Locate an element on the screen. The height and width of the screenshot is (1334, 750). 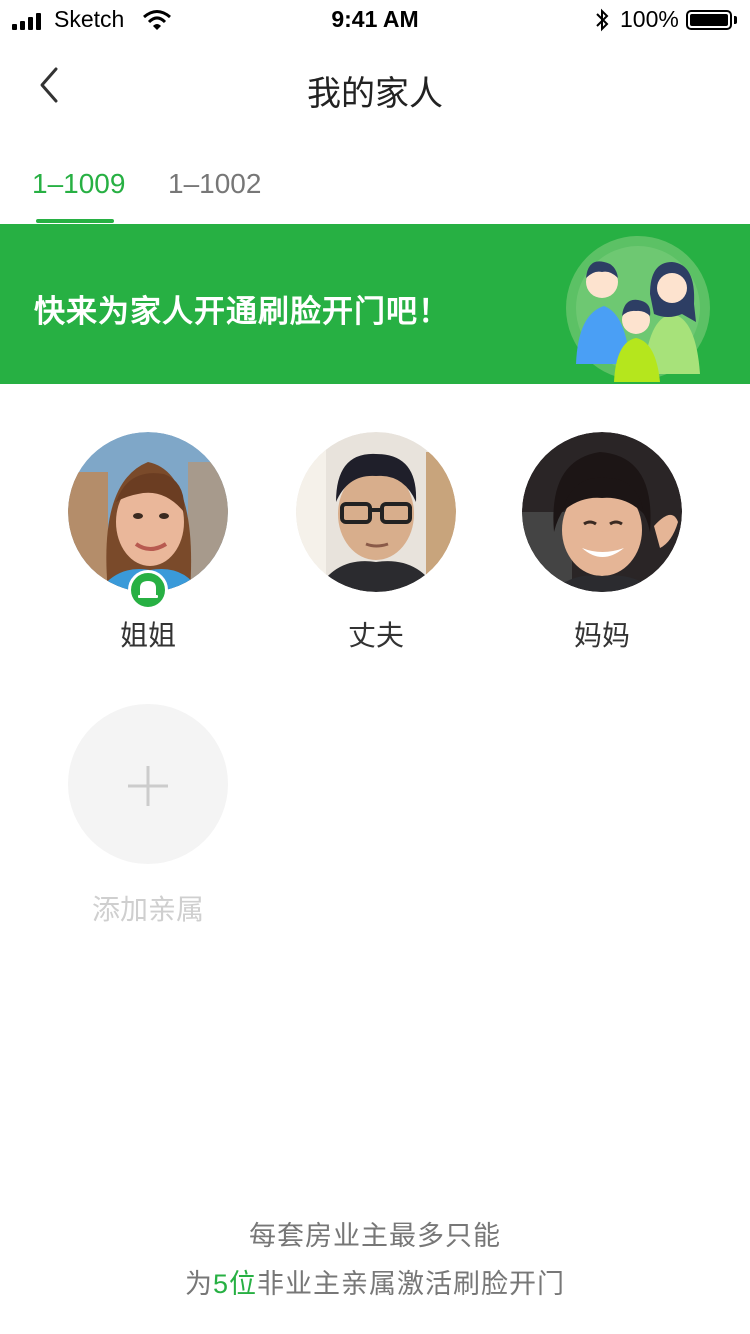
page-title: 我的家人 is located at coordinates (375, 94).